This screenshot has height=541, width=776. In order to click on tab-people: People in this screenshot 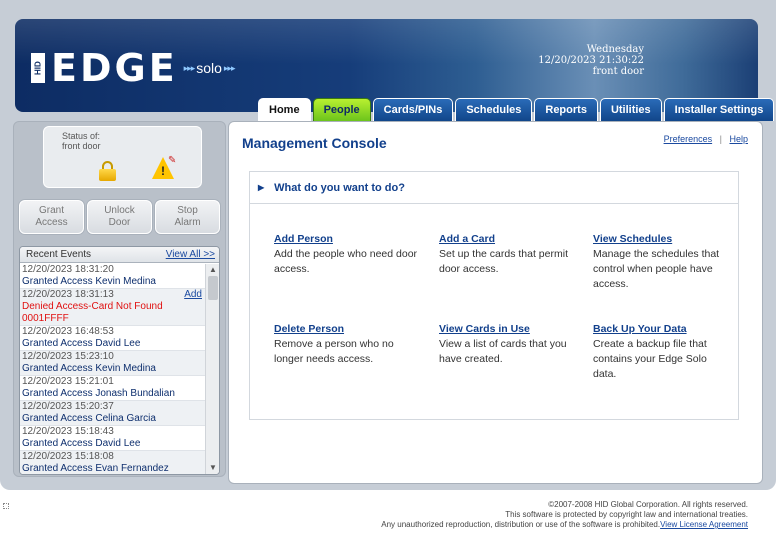, I will do `click(341, 109)`.